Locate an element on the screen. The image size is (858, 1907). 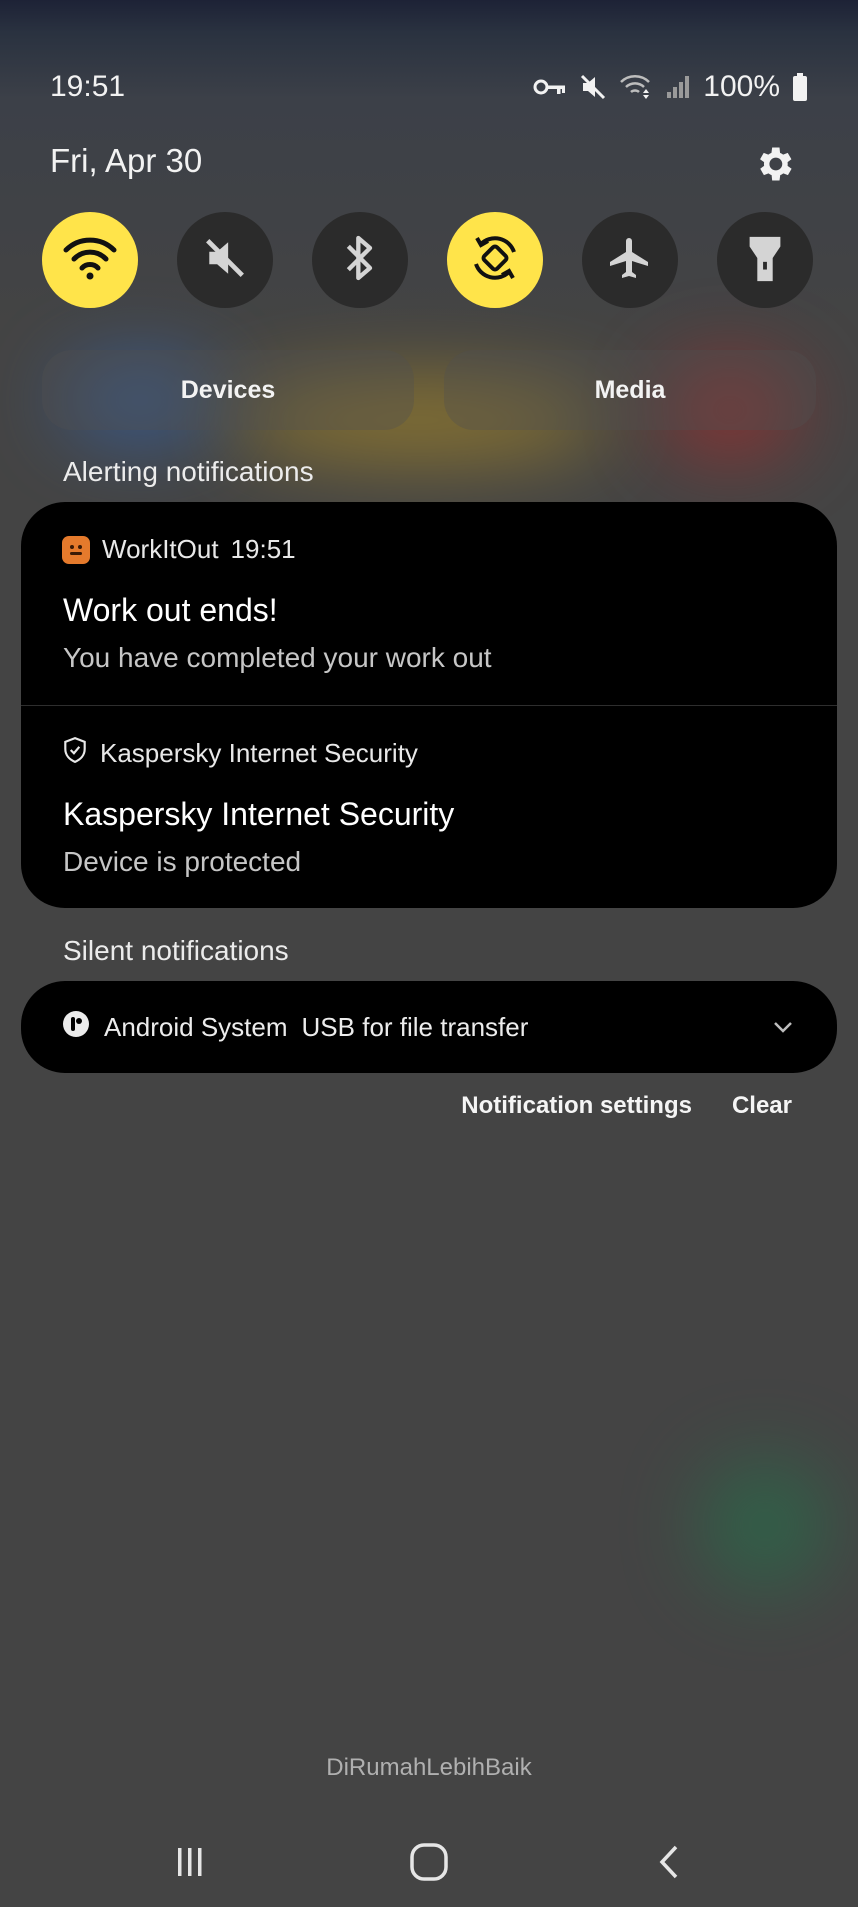
navigation-bar is located at coordinates (429, 1863).